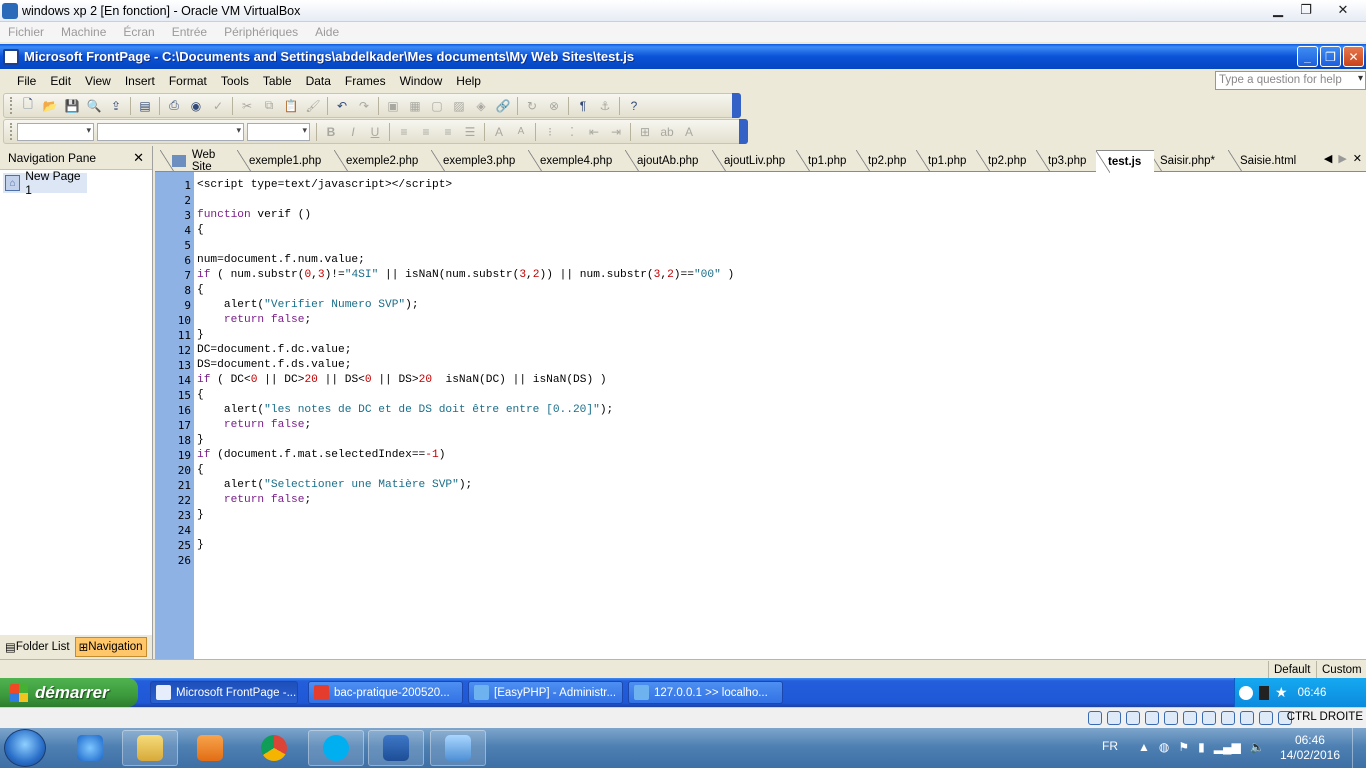 This screenshot has height=768, width=1366. Describe the element at coordinates (1183, 747) in the screenshot. I see `action-center-flag-icon: ⚑` at that location.